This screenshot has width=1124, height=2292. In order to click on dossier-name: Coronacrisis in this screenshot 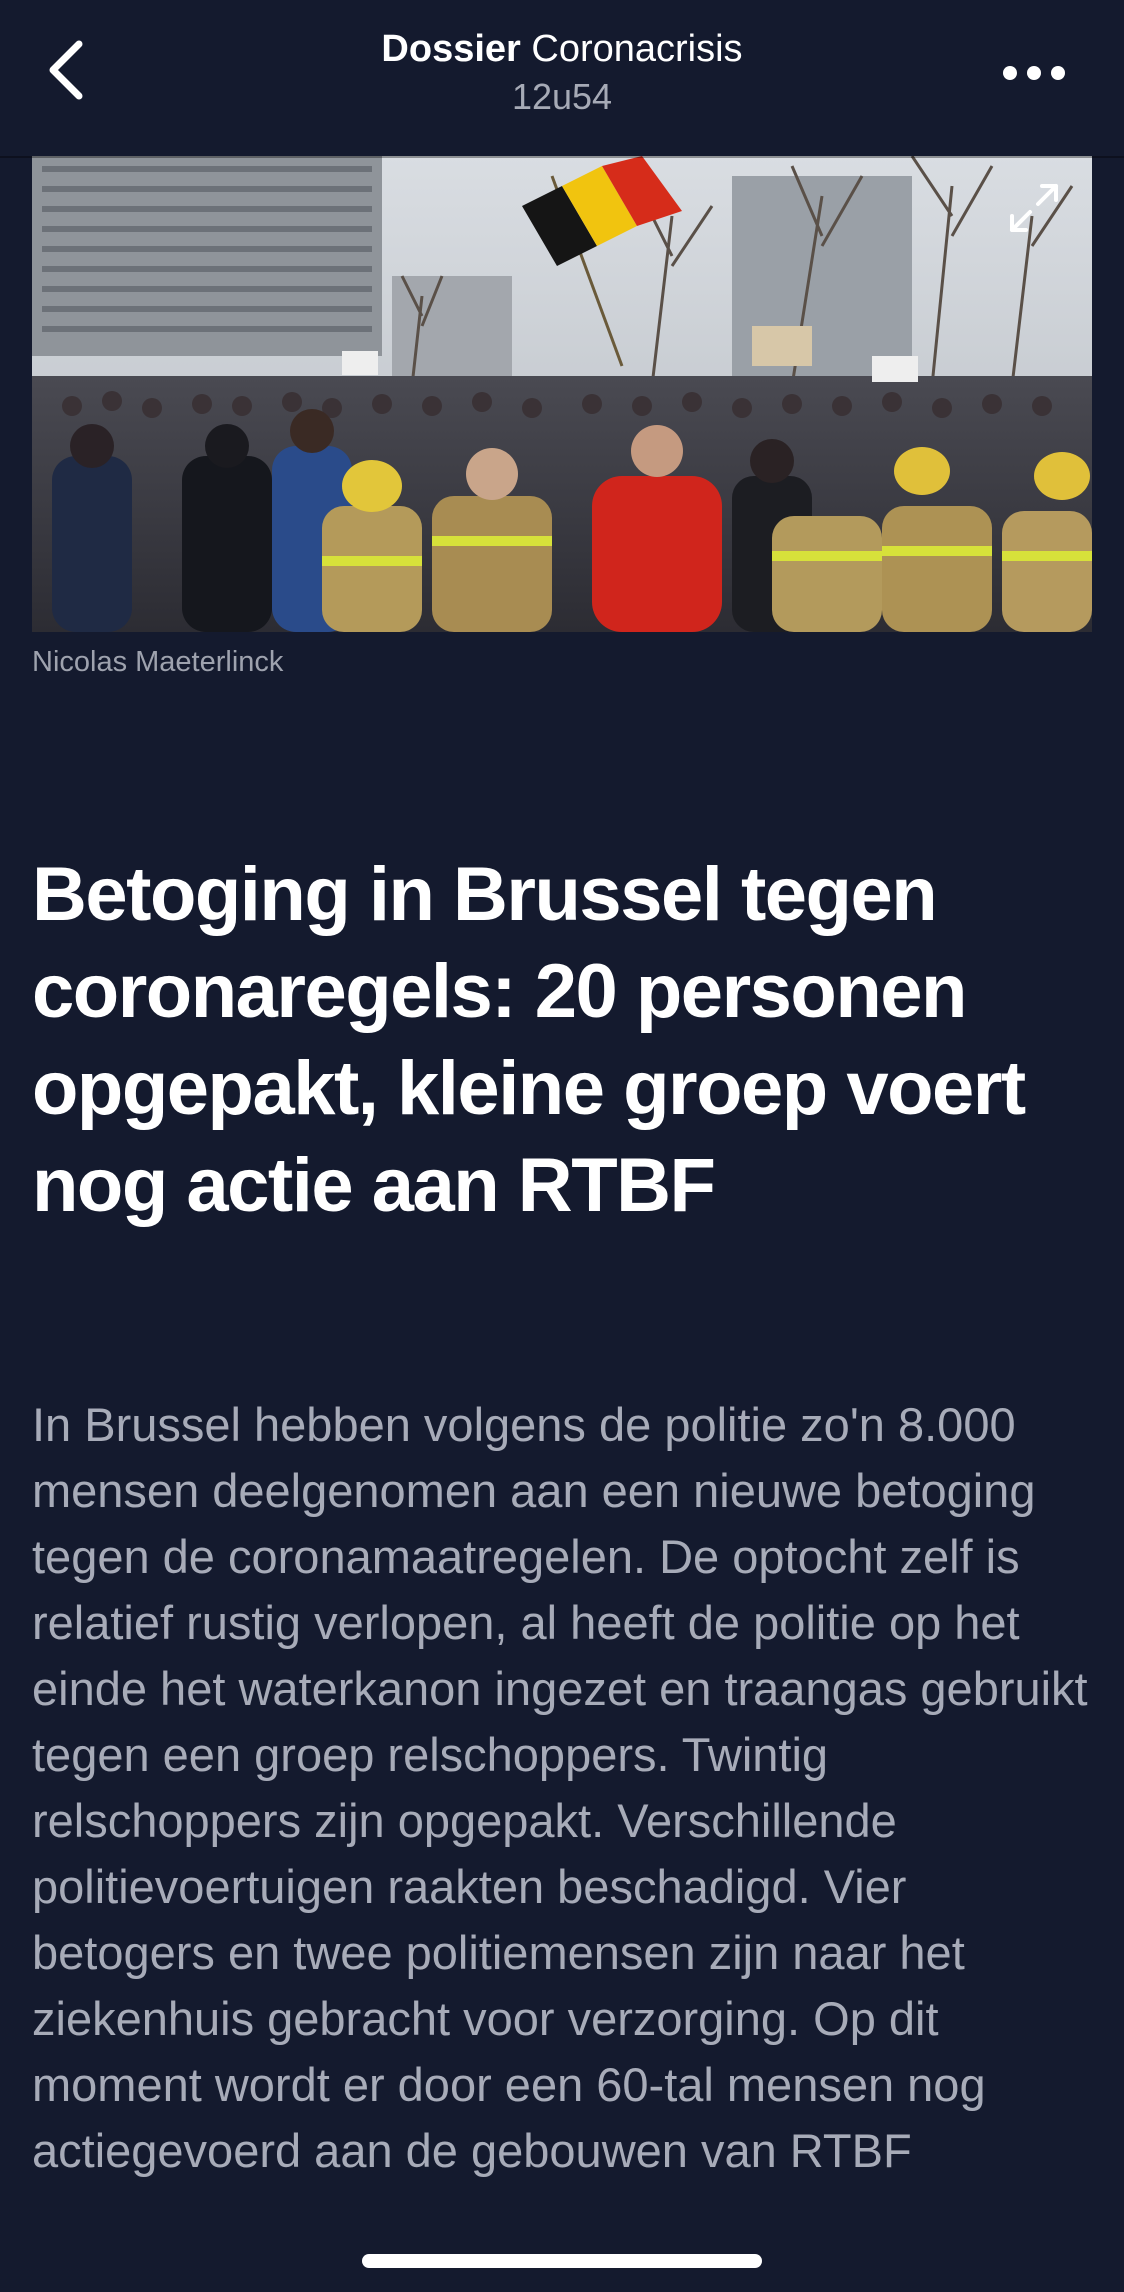, I will do `click(637, 49)`.